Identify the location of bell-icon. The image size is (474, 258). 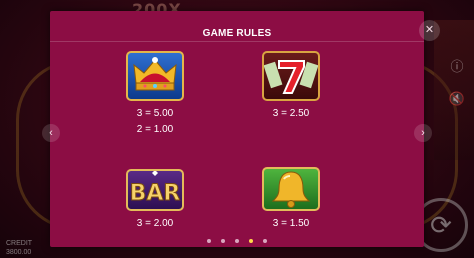
(291, 189).